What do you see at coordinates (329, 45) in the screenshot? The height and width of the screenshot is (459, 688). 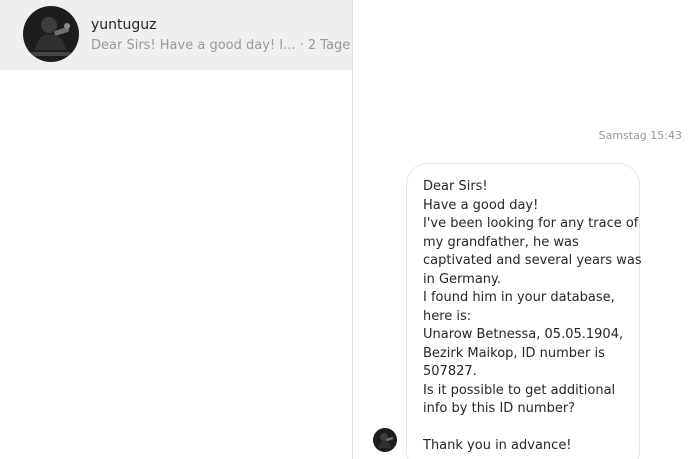 I see `conversation-age: 2 Tage` at bounding box center [329, 45].